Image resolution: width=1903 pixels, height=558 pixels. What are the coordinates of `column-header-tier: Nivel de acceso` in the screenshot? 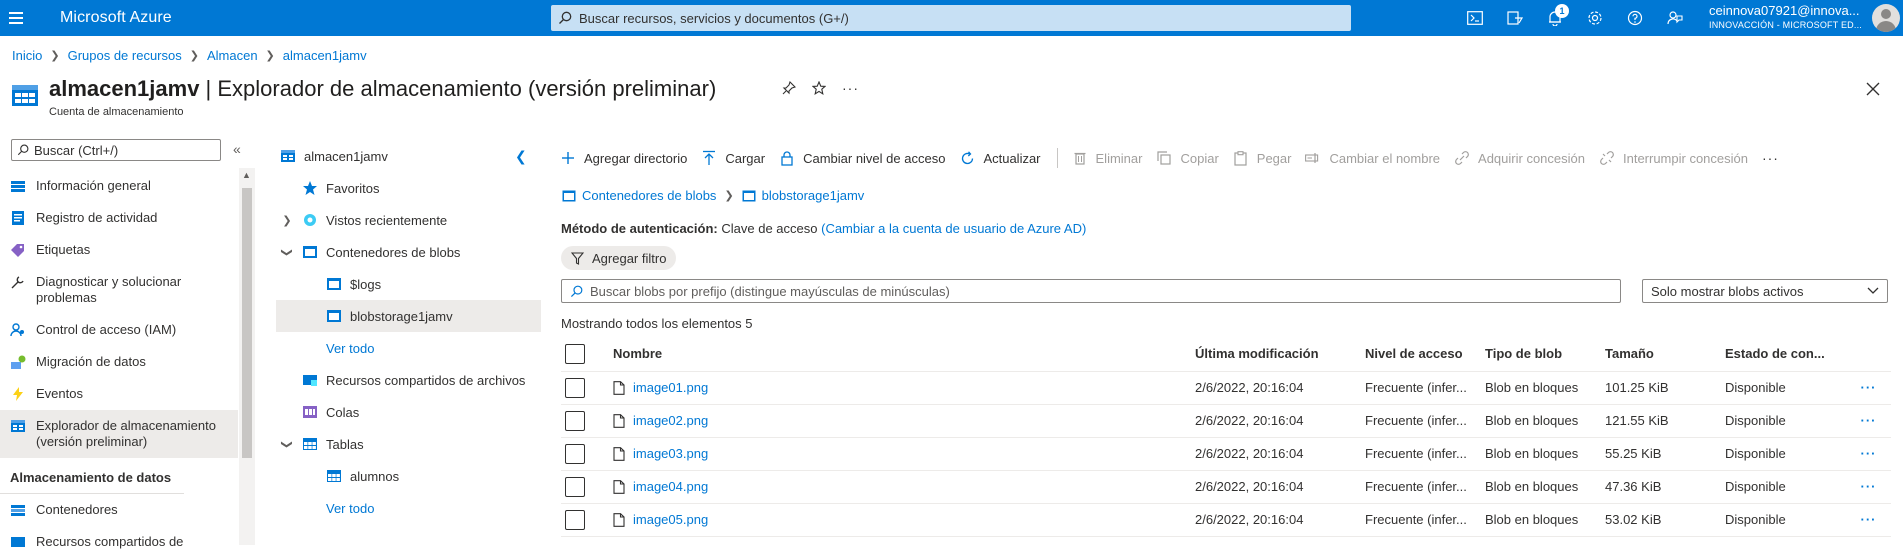 It's located at (1421, 354).